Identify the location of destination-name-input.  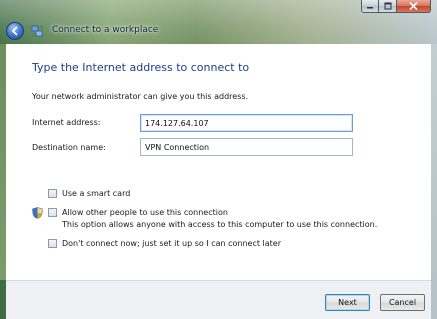
(246, 147).